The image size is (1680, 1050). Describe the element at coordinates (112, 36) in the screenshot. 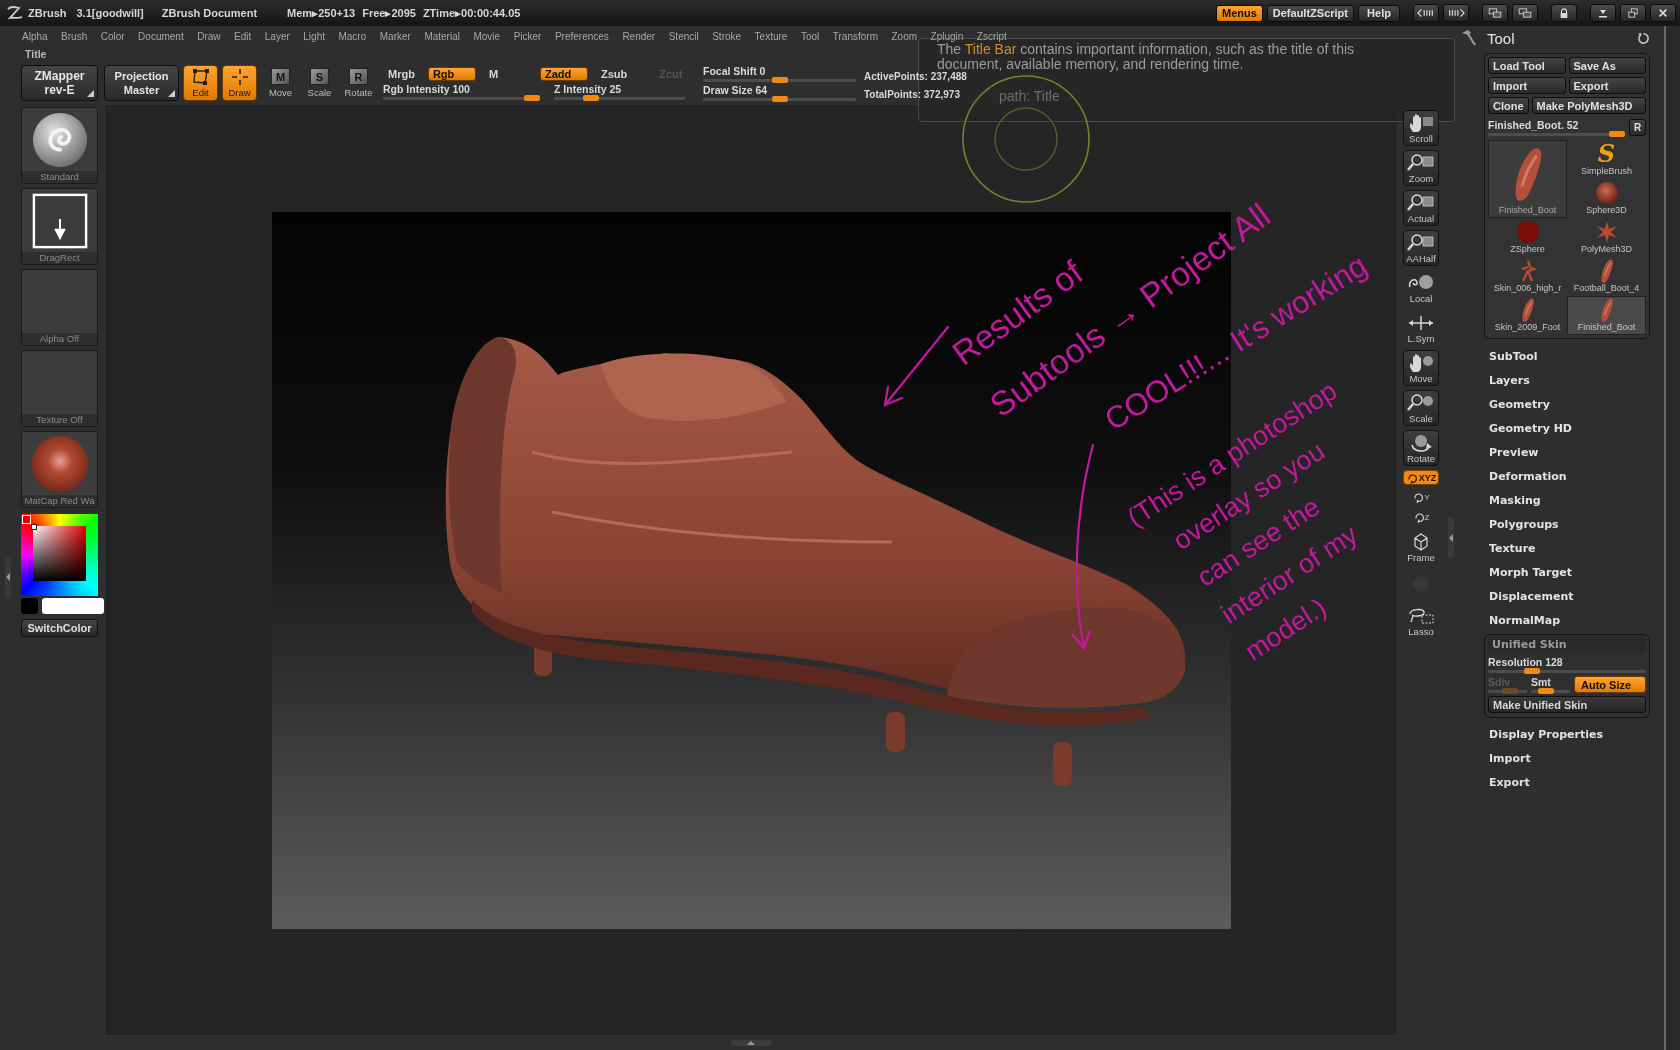

I see `menu-item: Color` at that location.